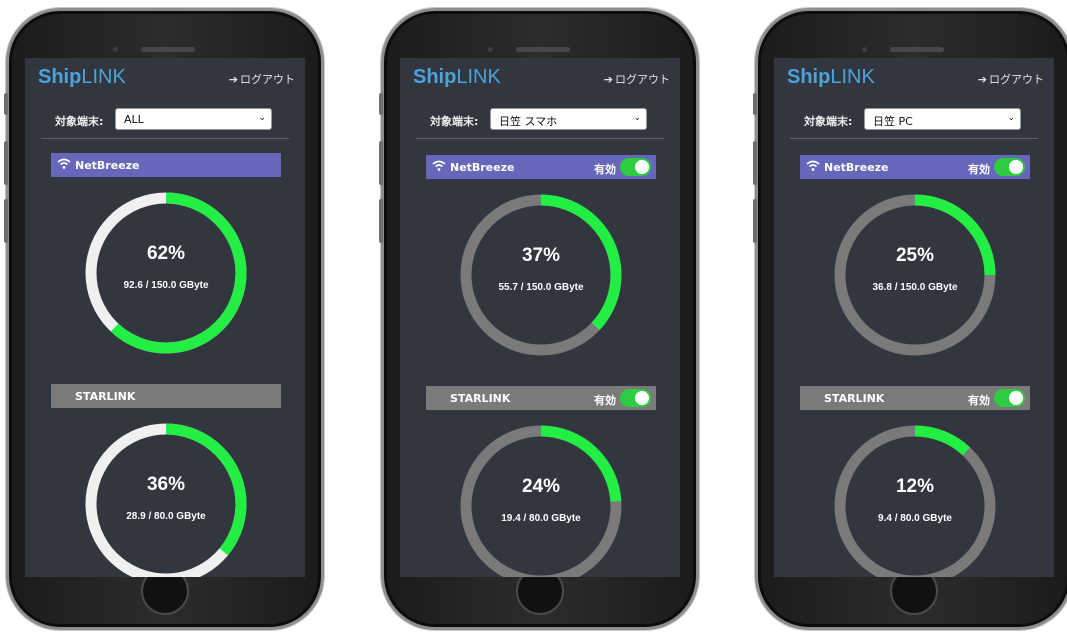 This screenshot has width=1067, height=634. Describe the element at coordinates (166, 516) in the screenshot. I see `usage-amount: 28.9 / 80.0 GByte` at that location.